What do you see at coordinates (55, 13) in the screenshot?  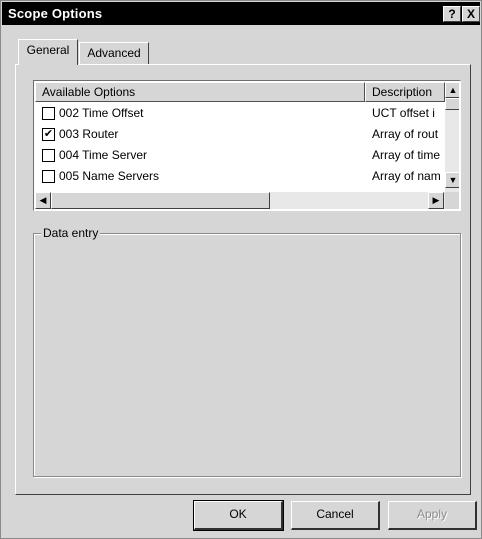 I see `window-title: Scope Options` at bounding box center [55, 13].